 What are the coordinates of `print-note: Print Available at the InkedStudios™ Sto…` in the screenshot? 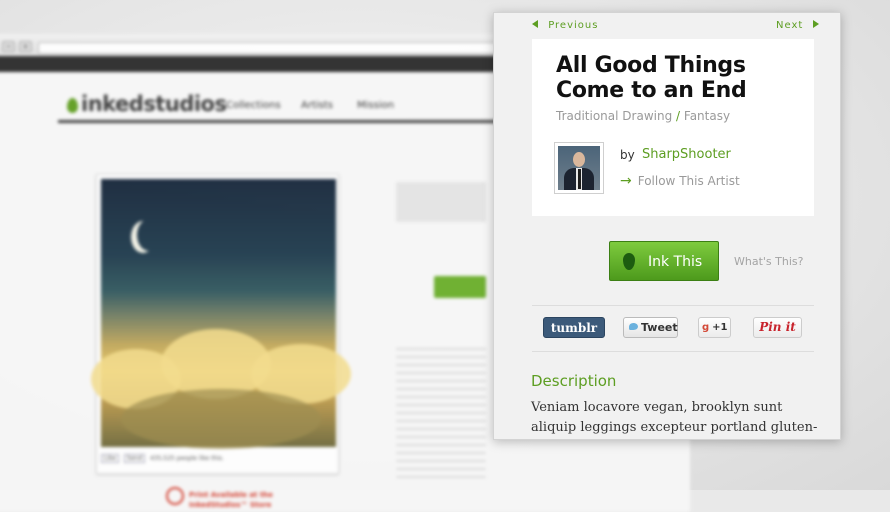 It's located at (231, 500).